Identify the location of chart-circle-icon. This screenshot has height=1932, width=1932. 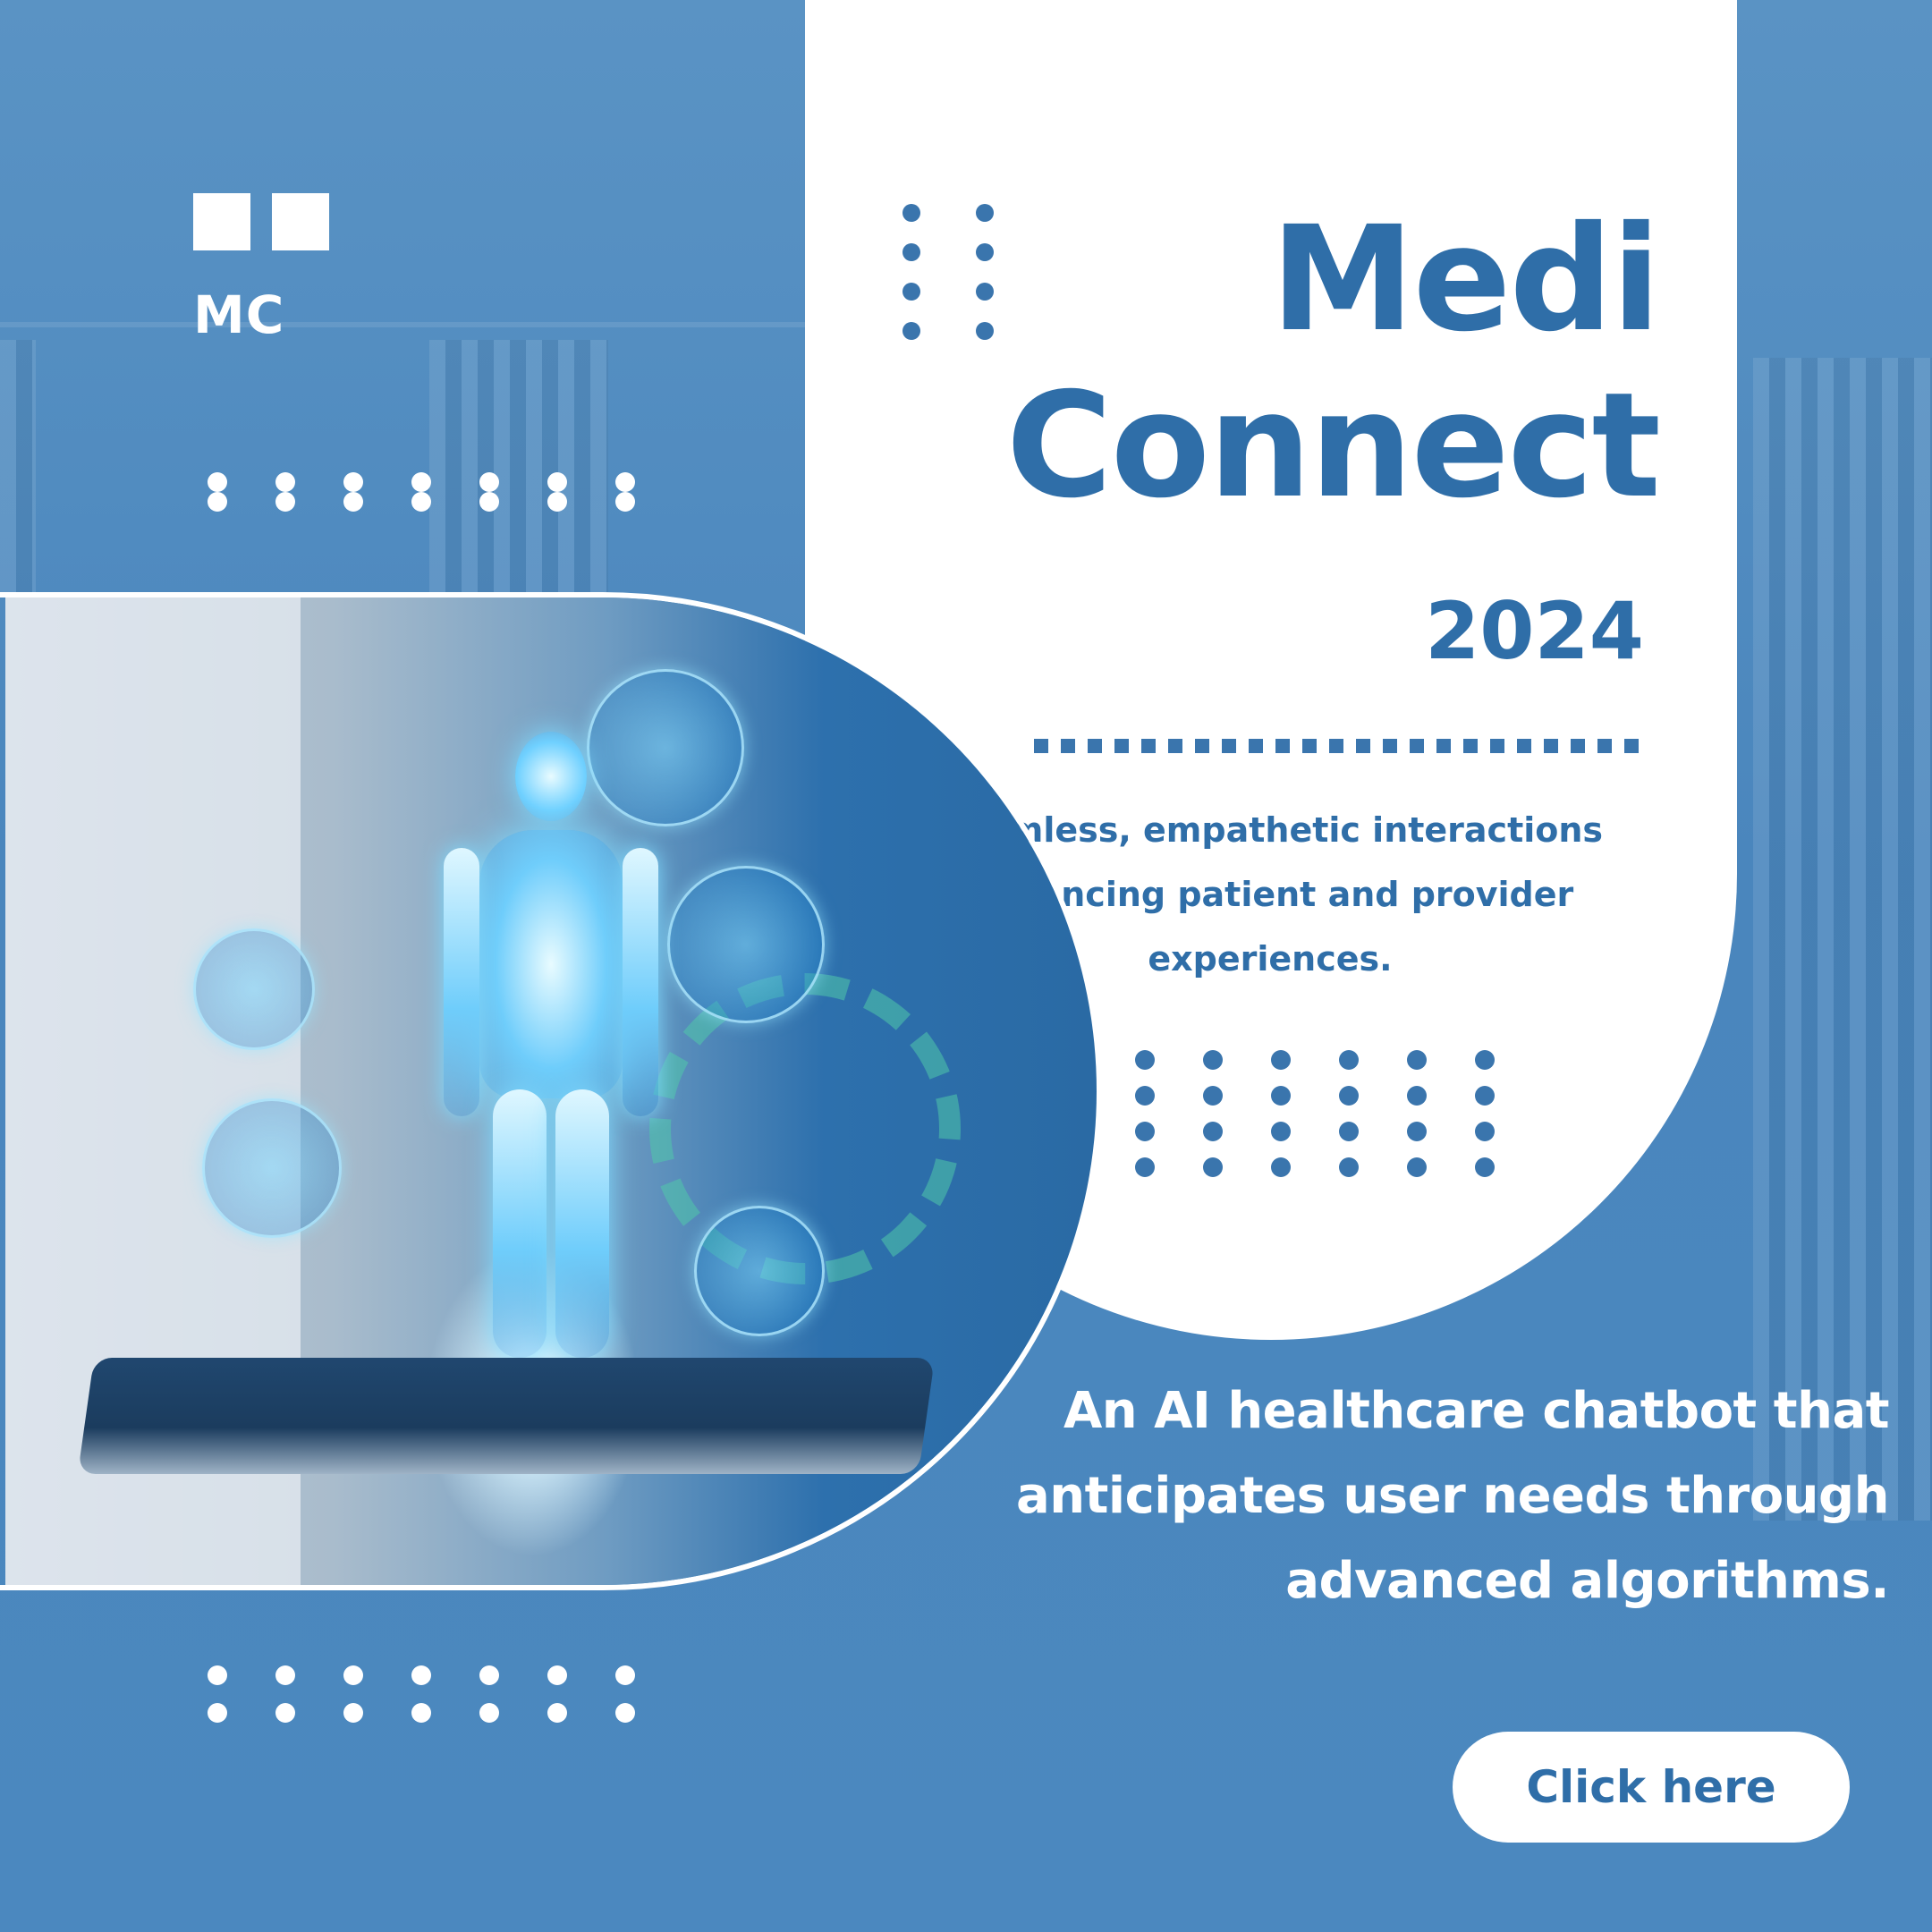
(759, 1271).